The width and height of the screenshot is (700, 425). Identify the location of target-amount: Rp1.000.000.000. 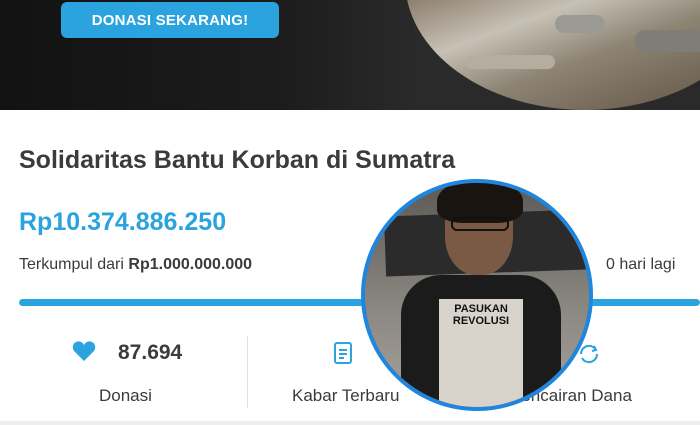
(190, 264).